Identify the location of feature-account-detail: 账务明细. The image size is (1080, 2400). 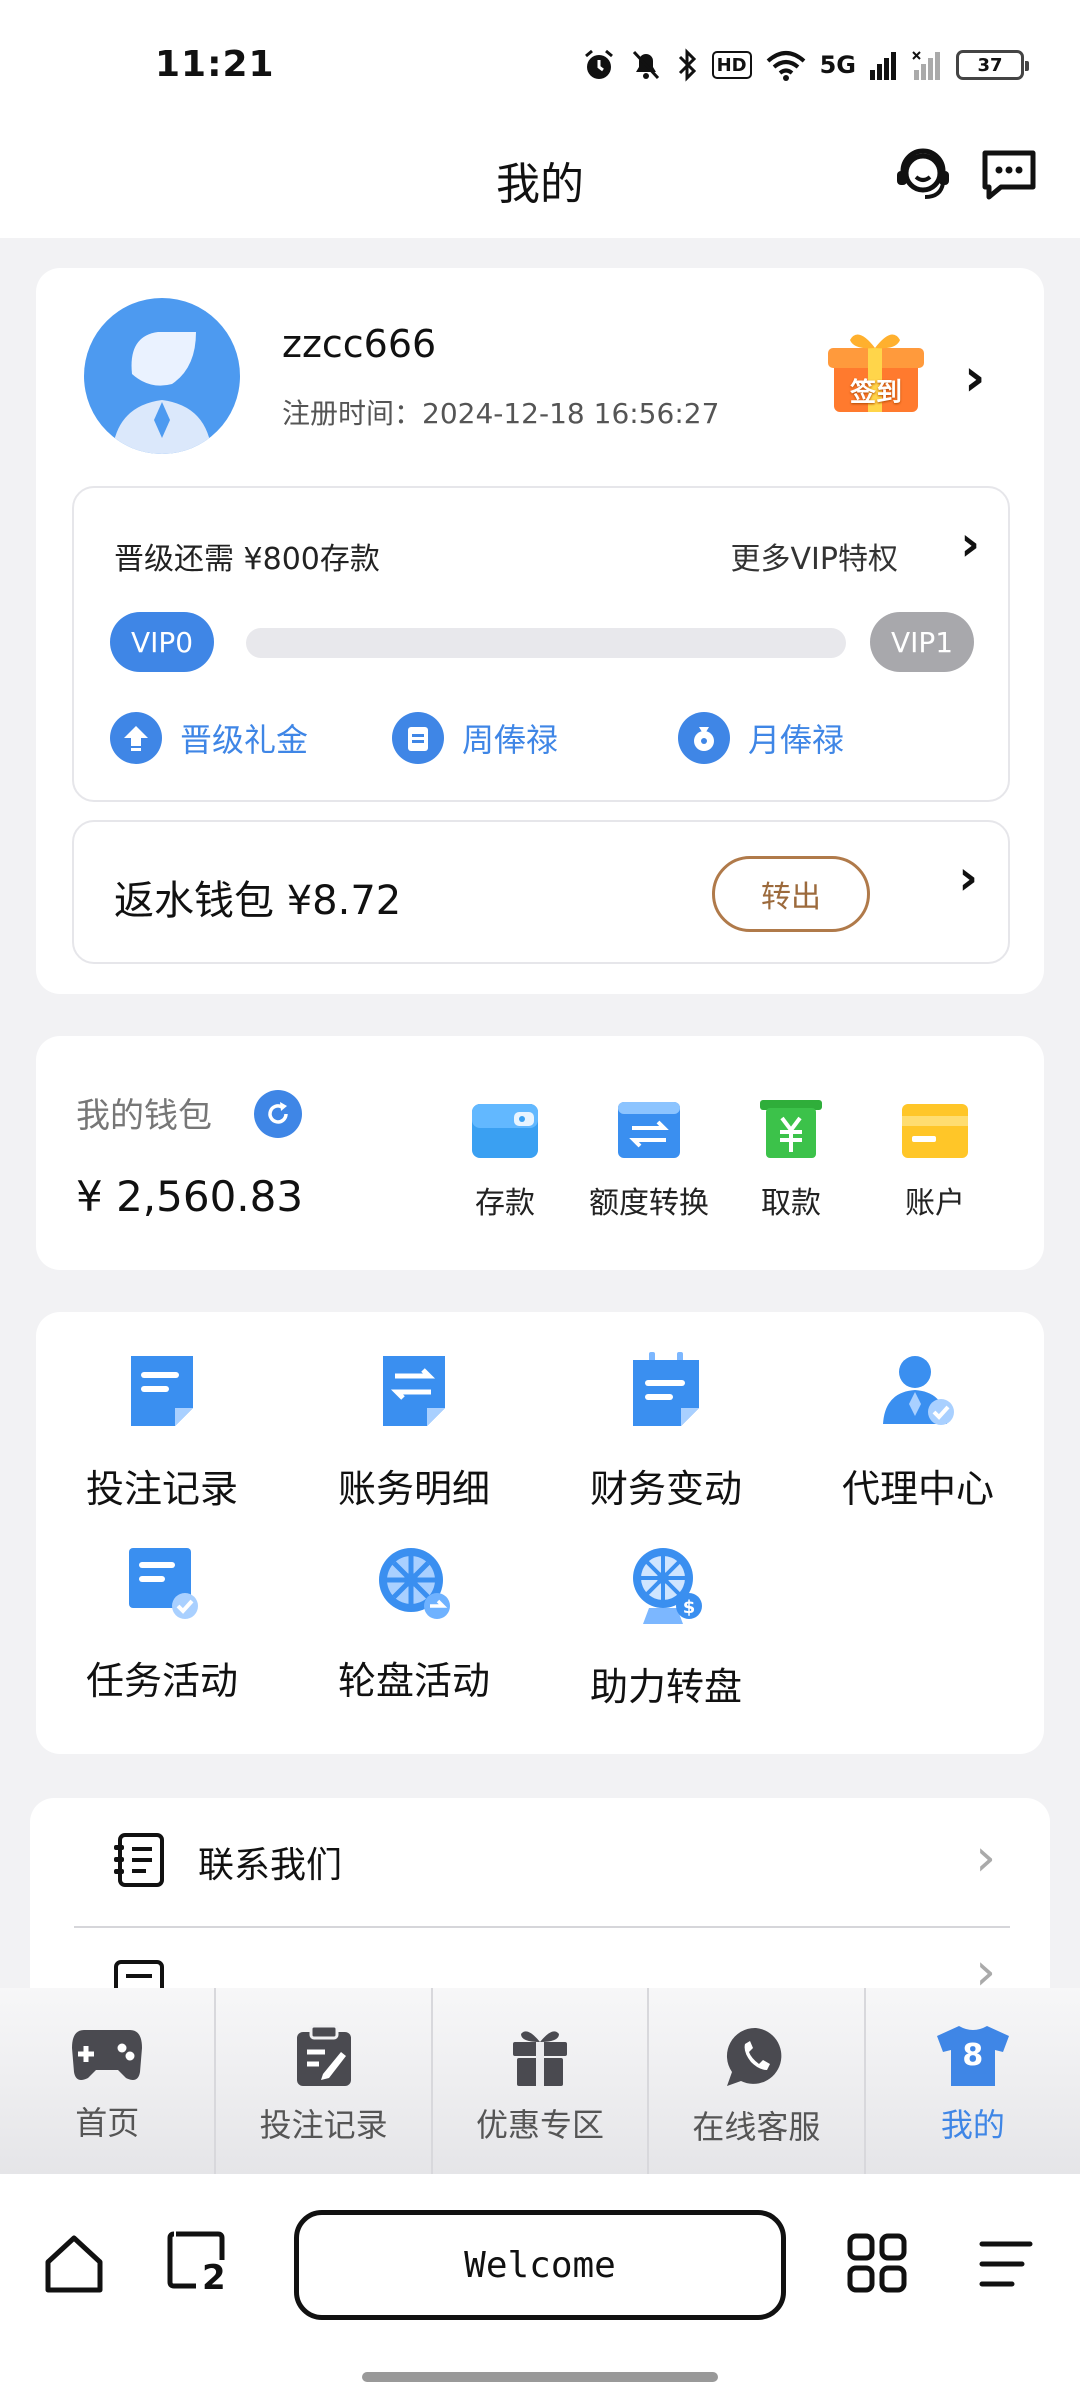
(414, 1432).